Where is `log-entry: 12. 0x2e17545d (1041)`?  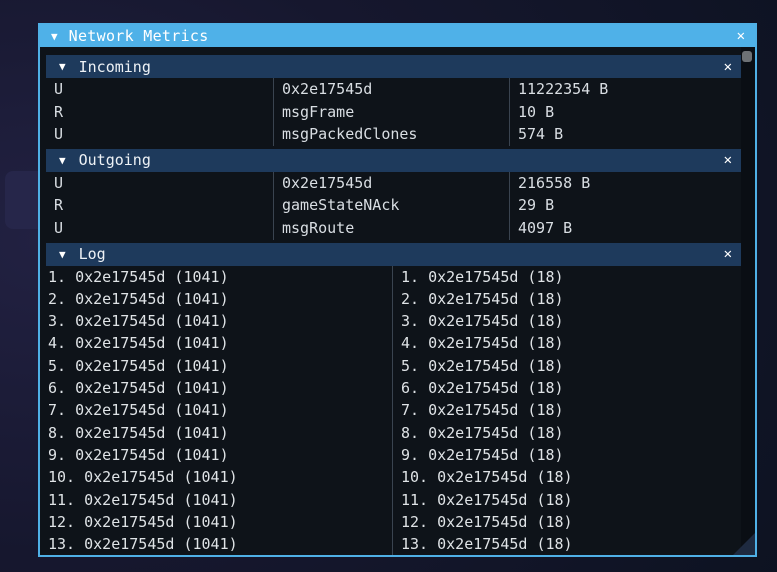
log-entry: 12. 0x2e17545d (1041) is located at coordinates (143, 521).